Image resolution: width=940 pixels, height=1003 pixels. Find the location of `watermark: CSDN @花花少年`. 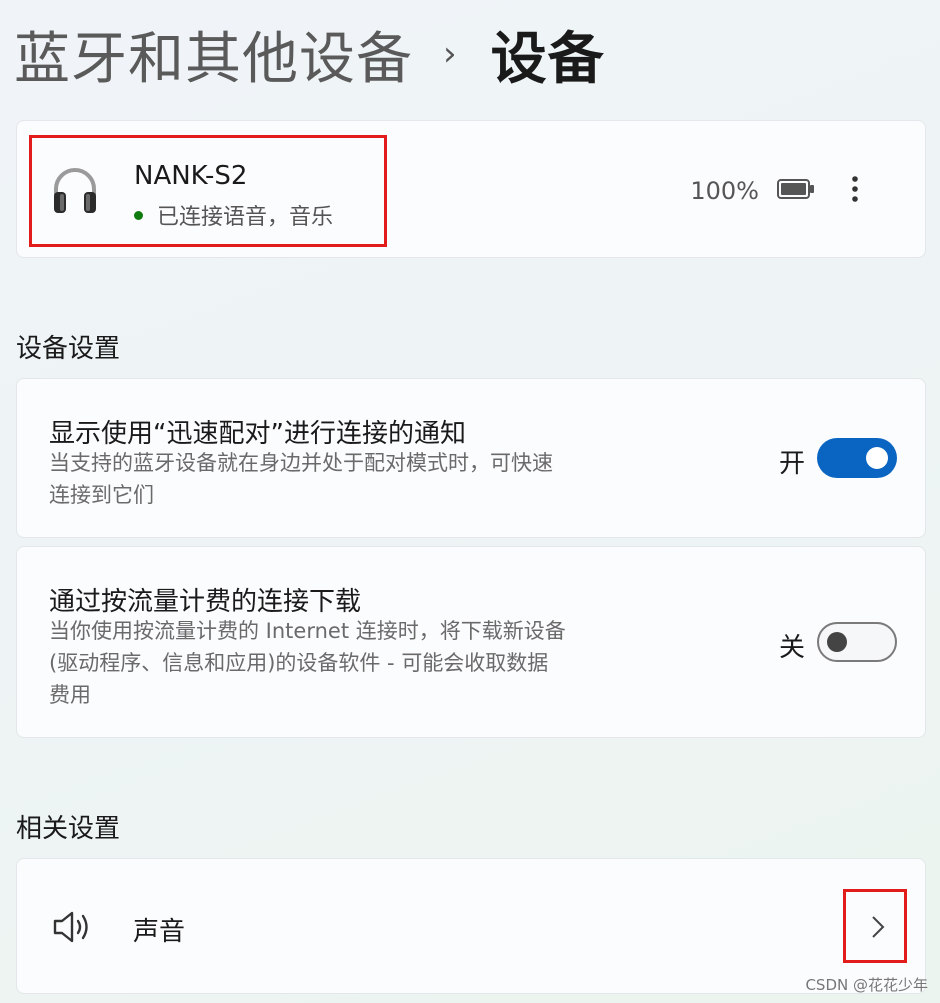

watermark: CSDN @花花少年 is located at coordinates (866, 985).